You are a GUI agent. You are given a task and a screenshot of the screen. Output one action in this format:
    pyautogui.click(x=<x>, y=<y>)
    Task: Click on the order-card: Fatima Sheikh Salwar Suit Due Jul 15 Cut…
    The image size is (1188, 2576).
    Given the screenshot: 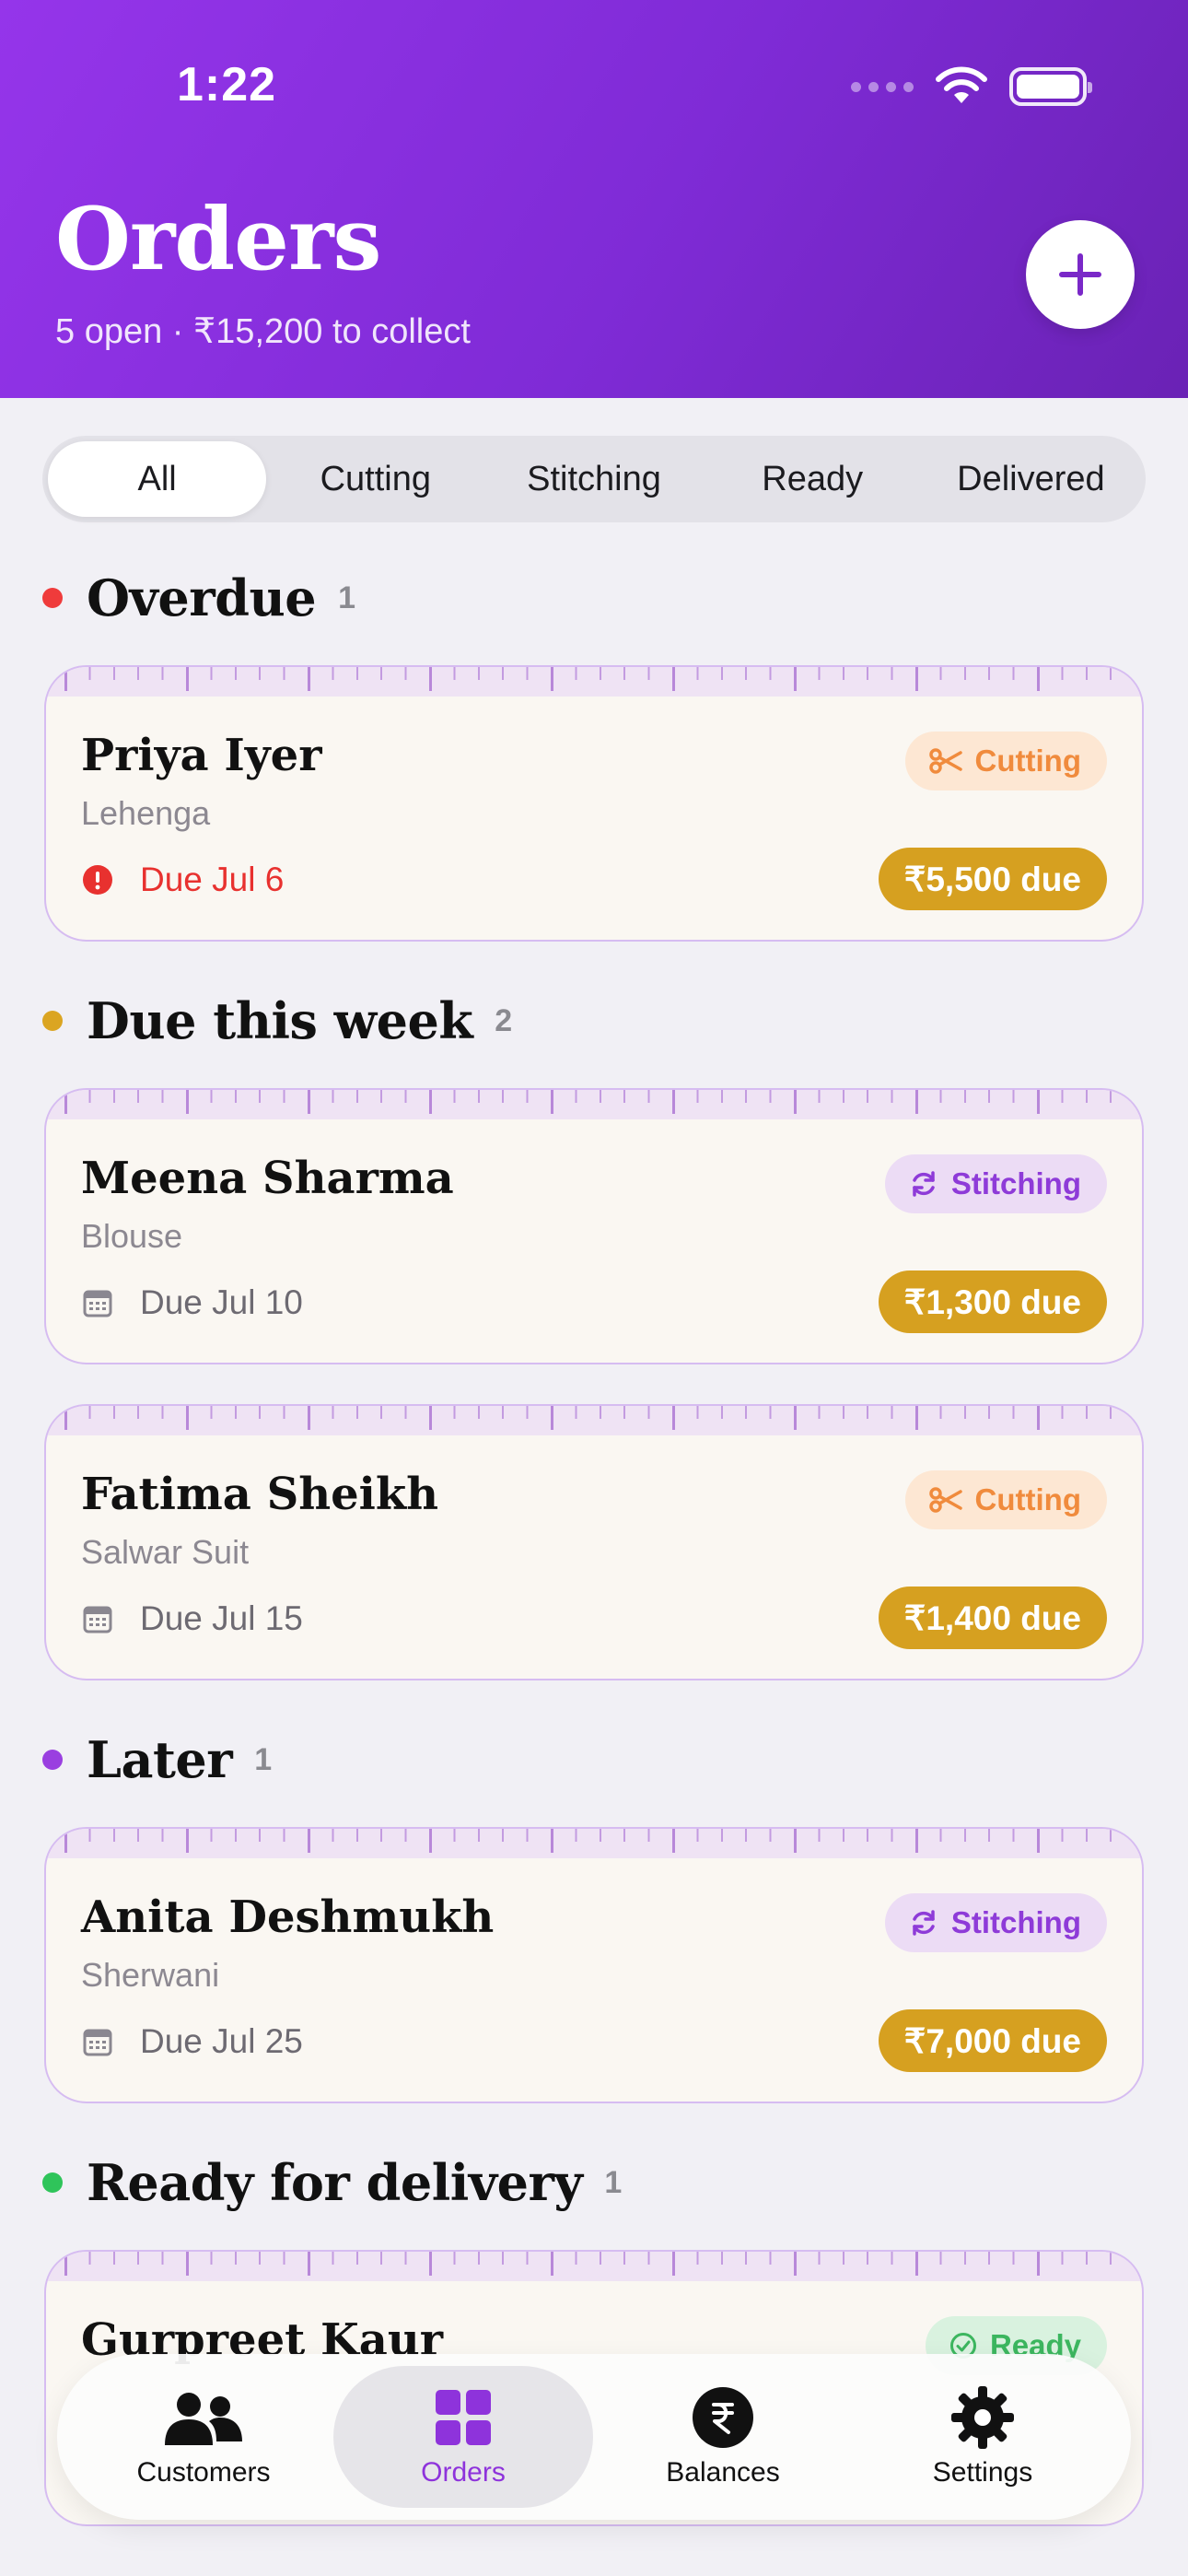 What is the action you would take?
    pyautogui.click(x=594, y=1542)
    